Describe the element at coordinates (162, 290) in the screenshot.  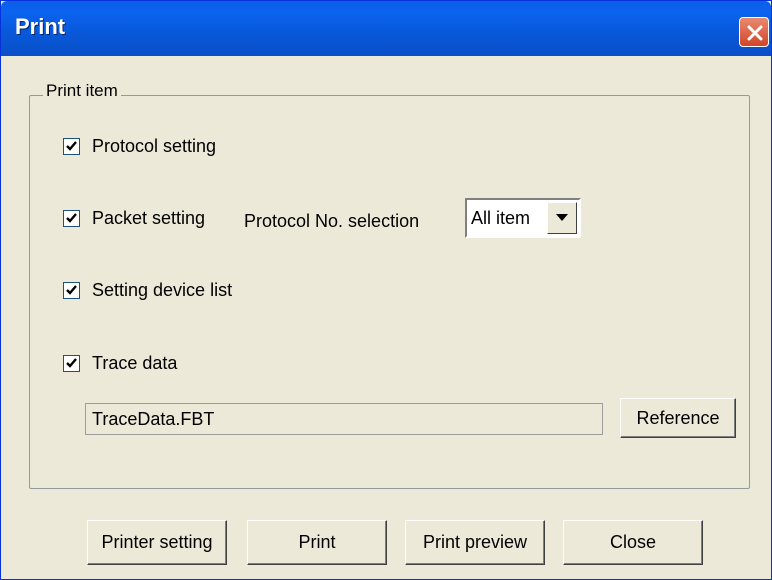
I see `setting-device-list-label: Setting device list` at that location.